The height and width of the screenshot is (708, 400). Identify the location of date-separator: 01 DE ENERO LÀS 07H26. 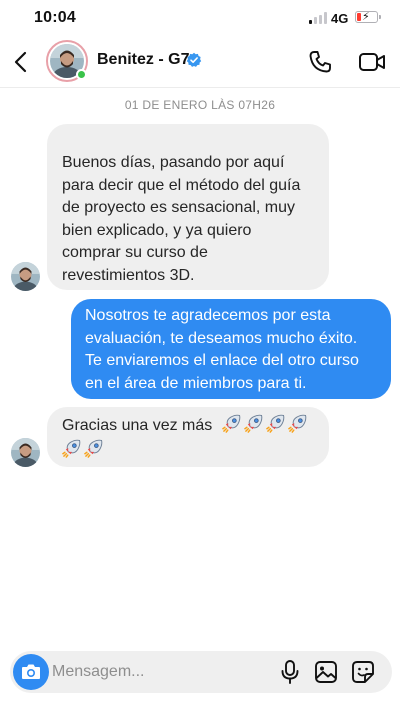
(200, 105).